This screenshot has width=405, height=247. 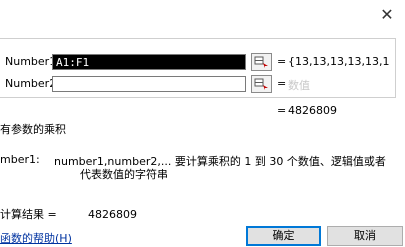 I want to click on number2-result: 数值, so click(x=299, y=85).